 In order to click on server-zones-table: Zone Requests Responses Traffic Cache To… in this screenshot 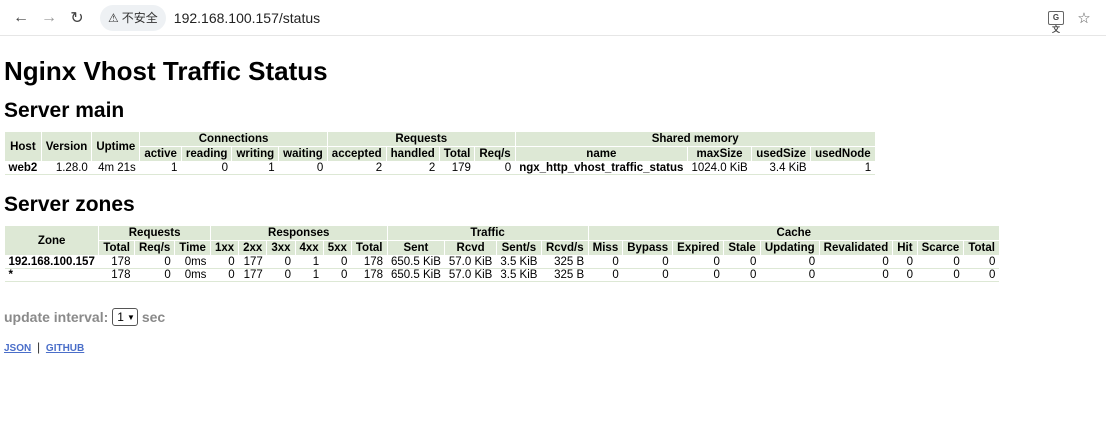, I will do `click(501, 253)`.